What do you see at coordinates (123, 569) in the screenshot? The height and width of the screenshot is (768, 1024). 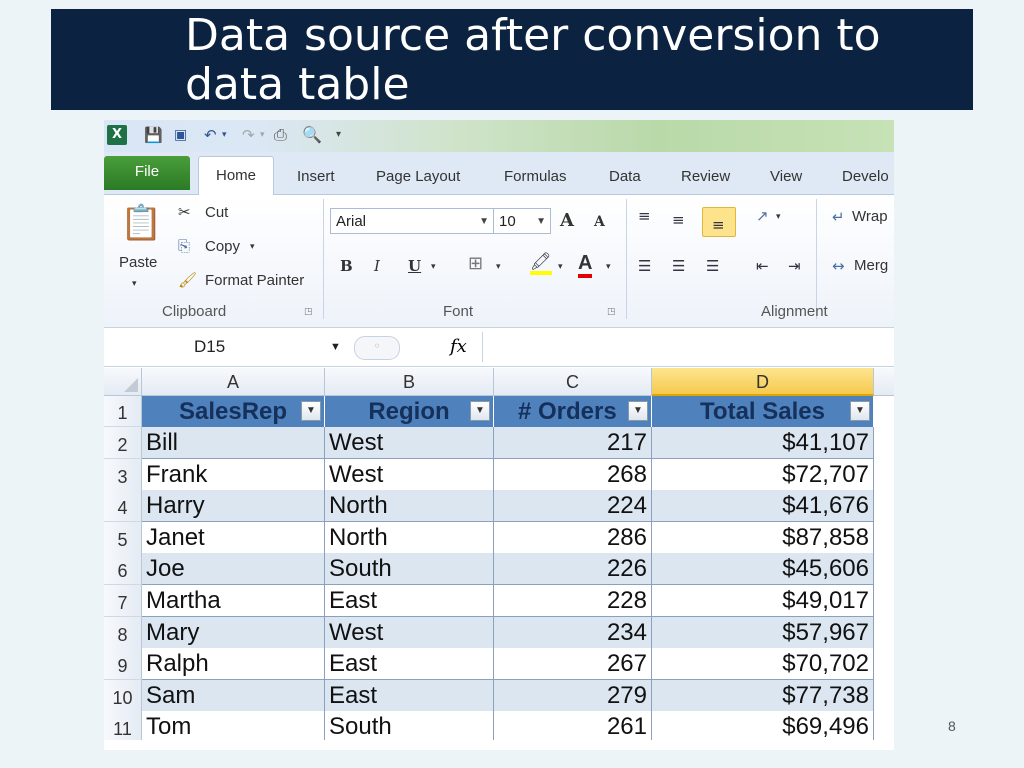 I see `row-header: 6` at bounding box center [123, 569].